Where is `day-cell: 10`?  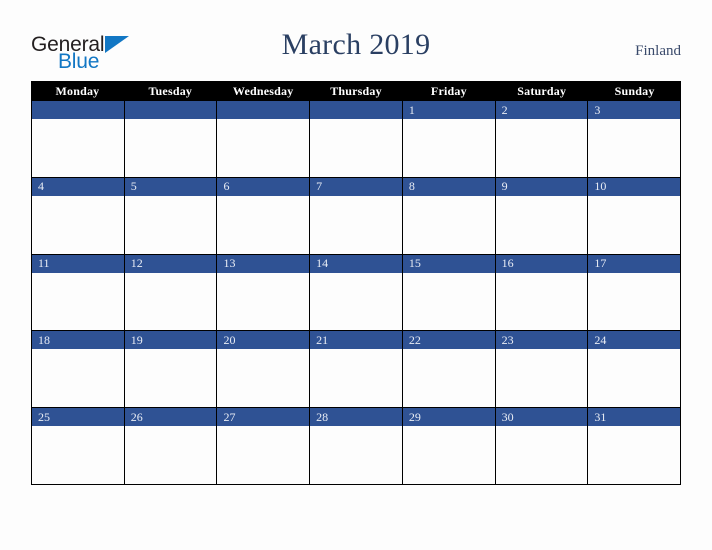 day-cell: 10 is located at coordinates (635, 216).